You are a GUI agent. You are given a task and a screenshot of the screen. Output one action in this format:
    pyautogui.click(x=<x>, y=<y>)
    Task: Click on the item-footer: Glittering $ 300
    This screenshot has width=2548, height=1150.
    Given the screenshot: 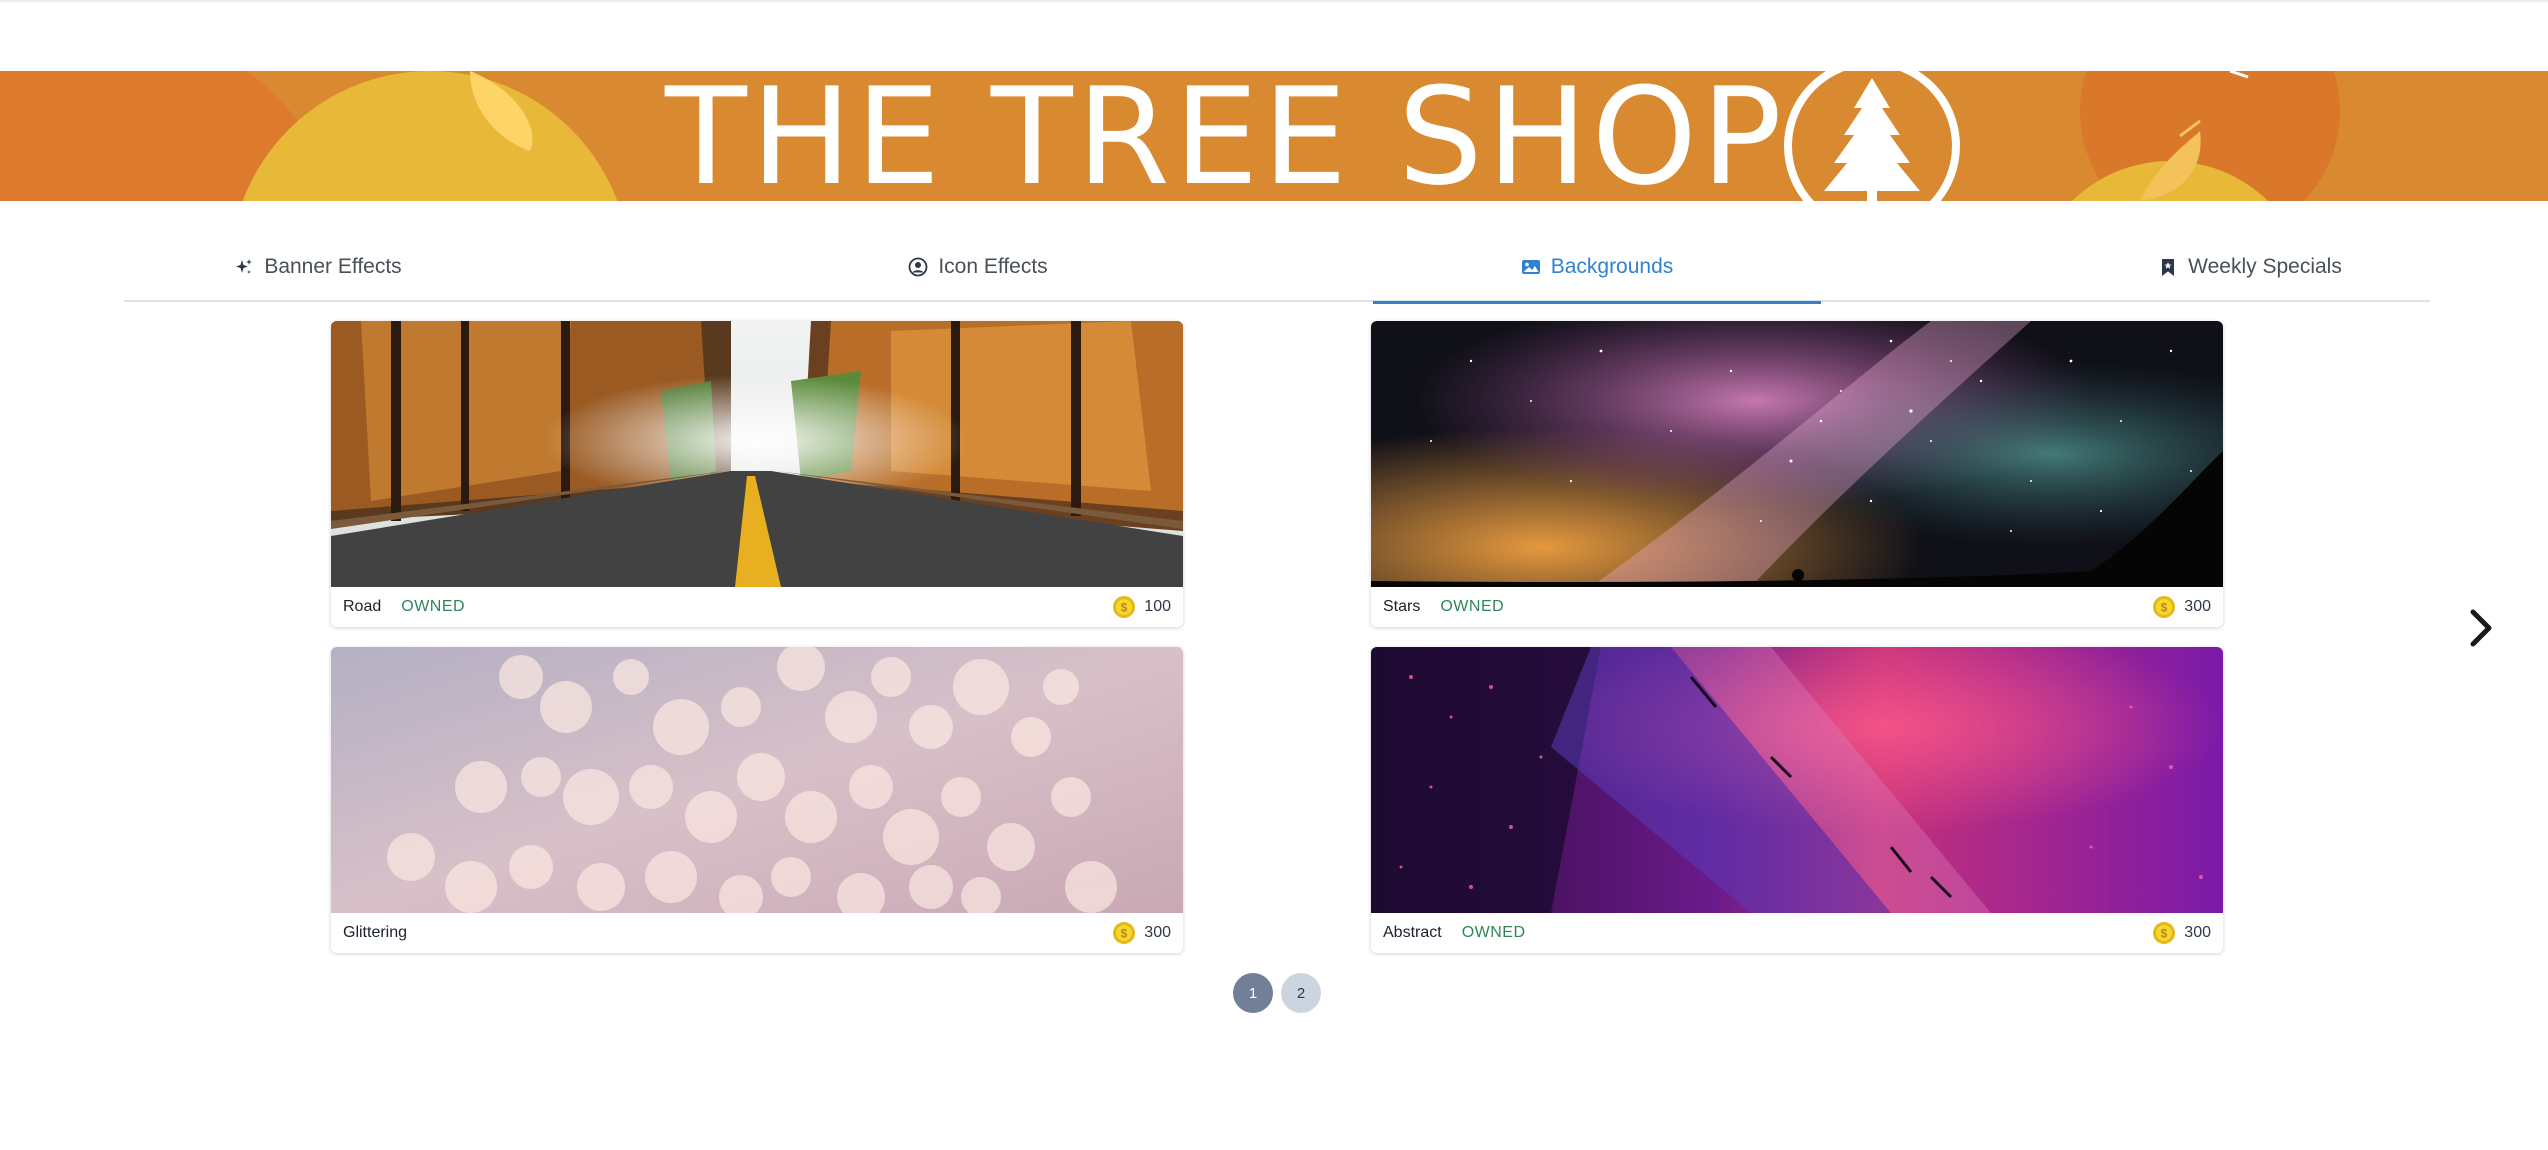 What is the action you would take?
    pyautogui.click(x=757, y=933)
    